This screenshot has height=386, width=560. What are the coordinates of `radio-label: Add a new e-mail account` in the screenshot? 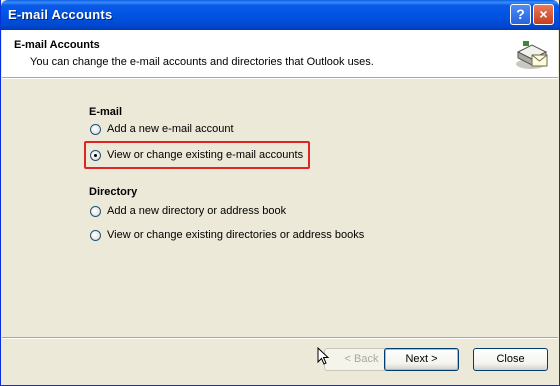 It's located at (170, 129).